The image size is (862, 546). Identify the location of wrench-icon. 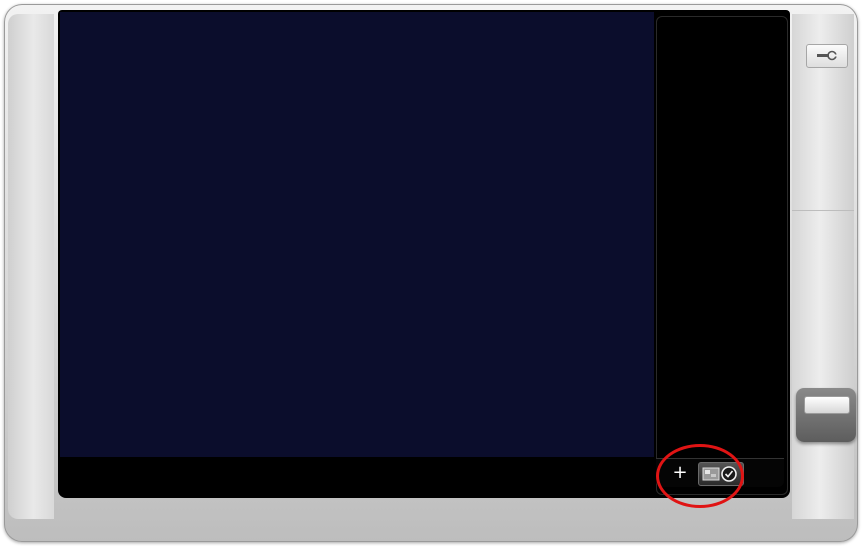
(827, 55).